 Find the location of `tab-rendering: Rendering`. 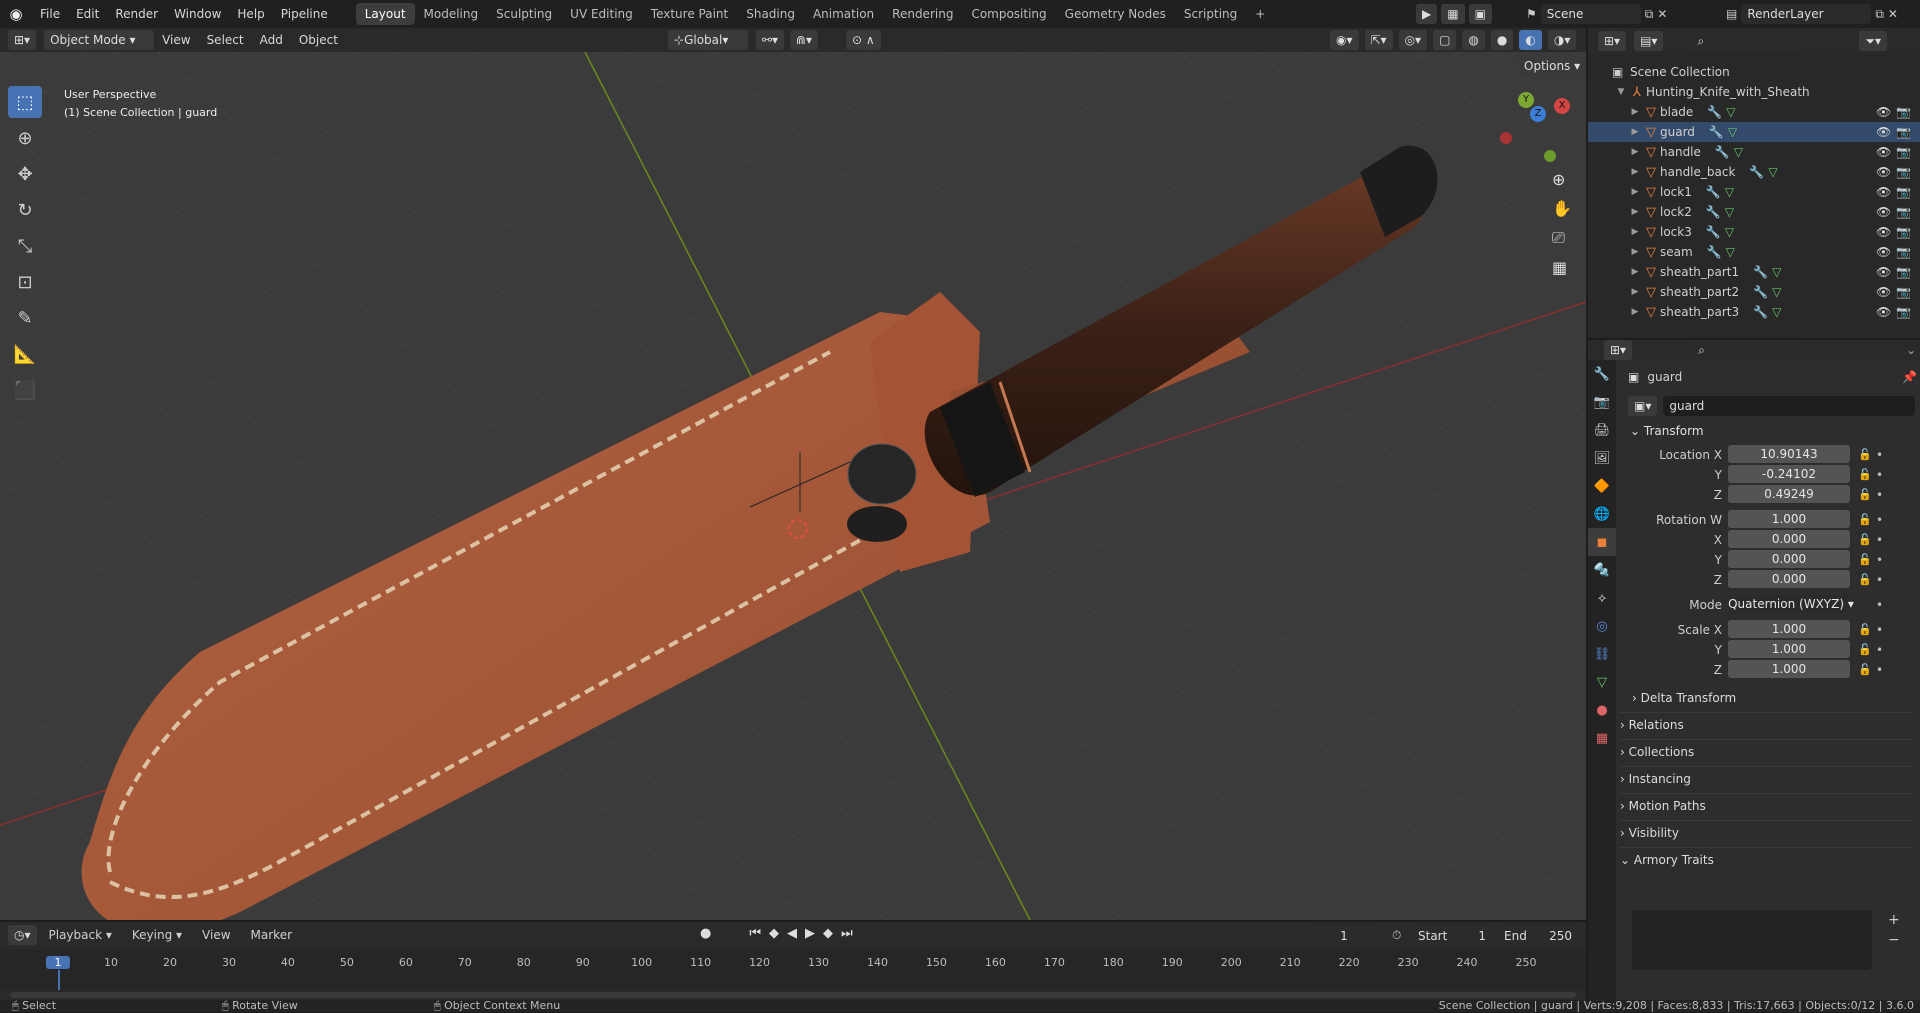

tab-rendering: Rendering is located at coordinates (922, 14).